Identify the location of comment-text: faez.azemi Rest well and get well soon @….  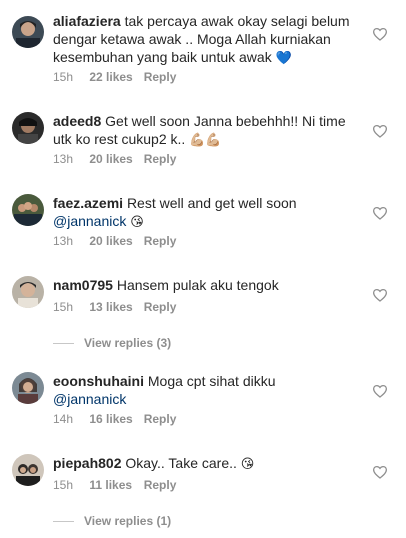
(206, 213).